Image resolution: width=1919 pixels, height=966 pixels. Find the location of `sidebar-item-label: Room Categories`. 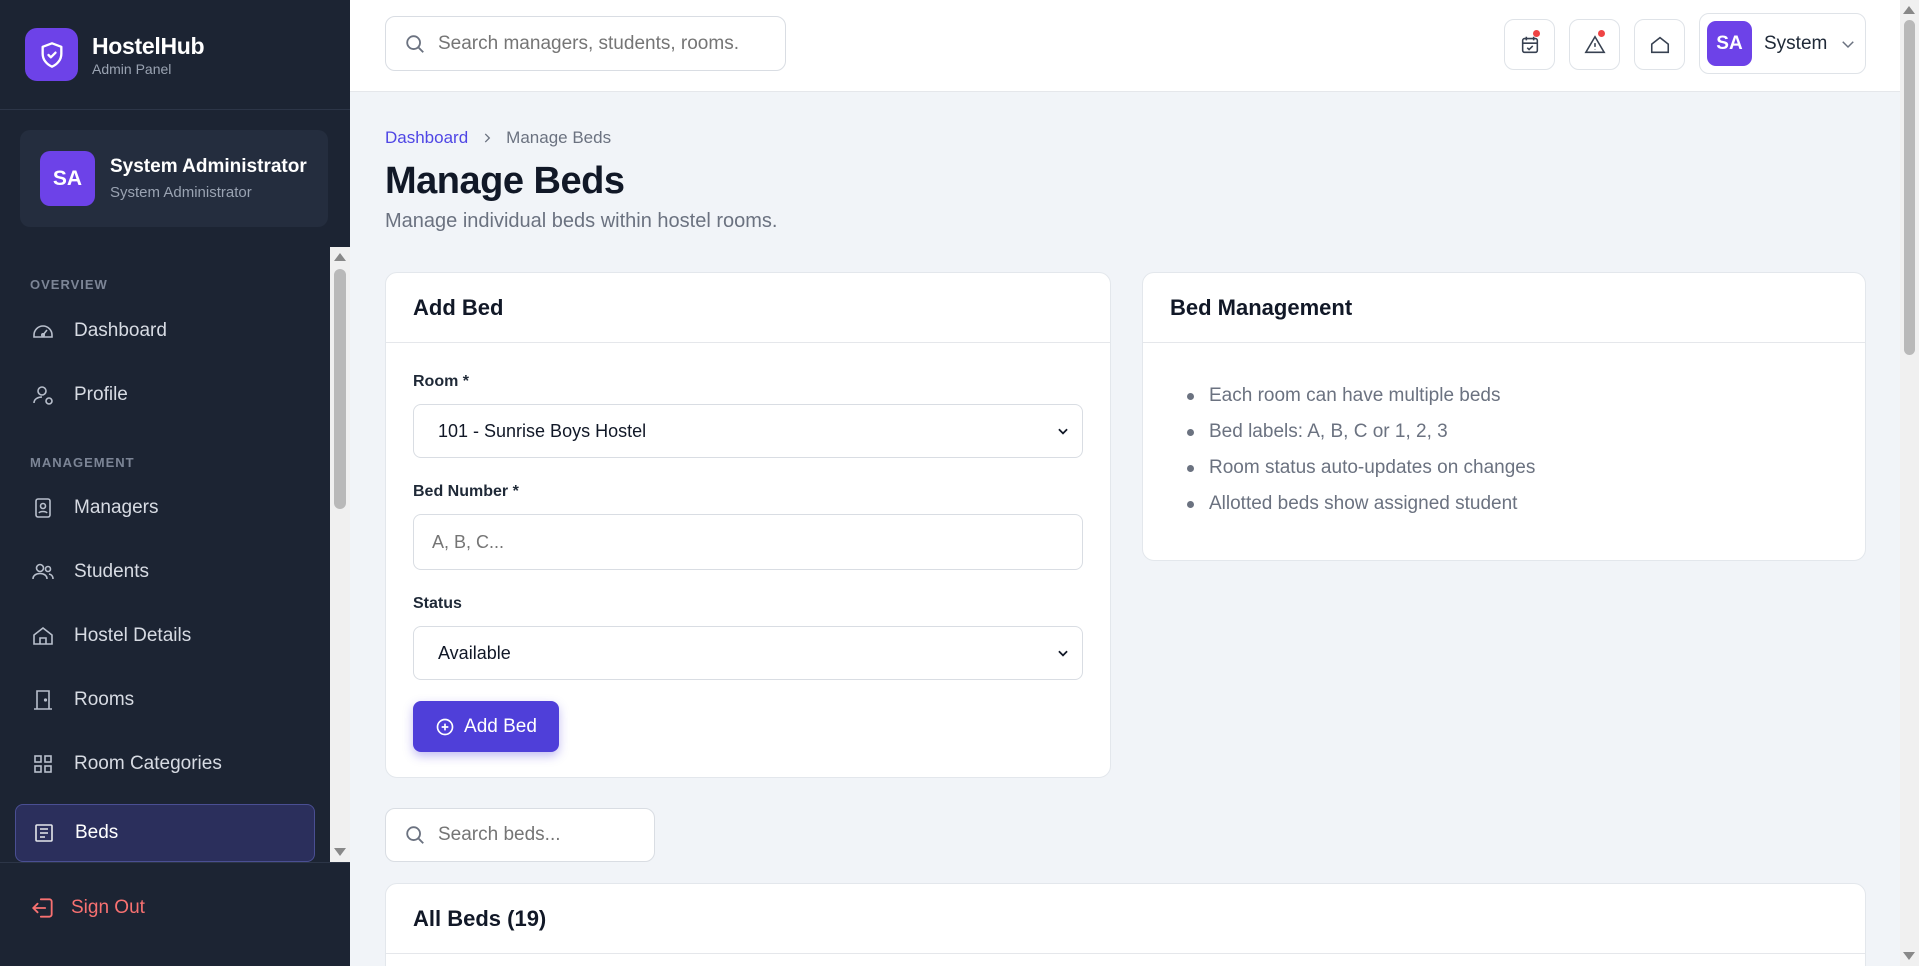

sidebar-item-label: Room Categories is located at coordinates (148, 763).